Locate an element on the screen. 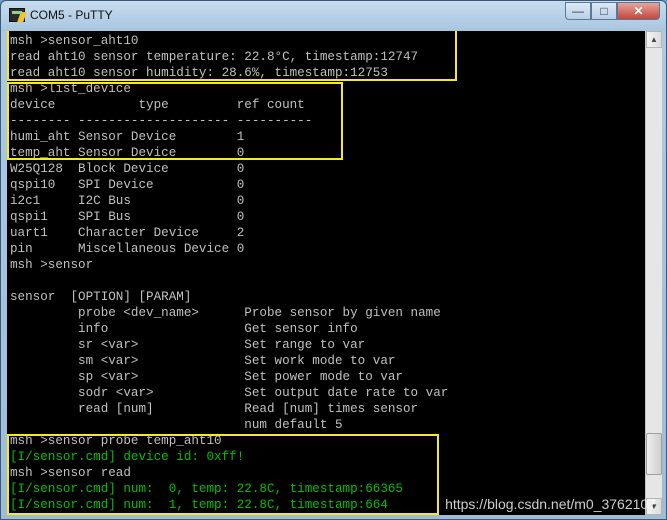 The width and height of the screenshot is (667, 520). scrollbar-thumb is located at coordinates (654, 454).